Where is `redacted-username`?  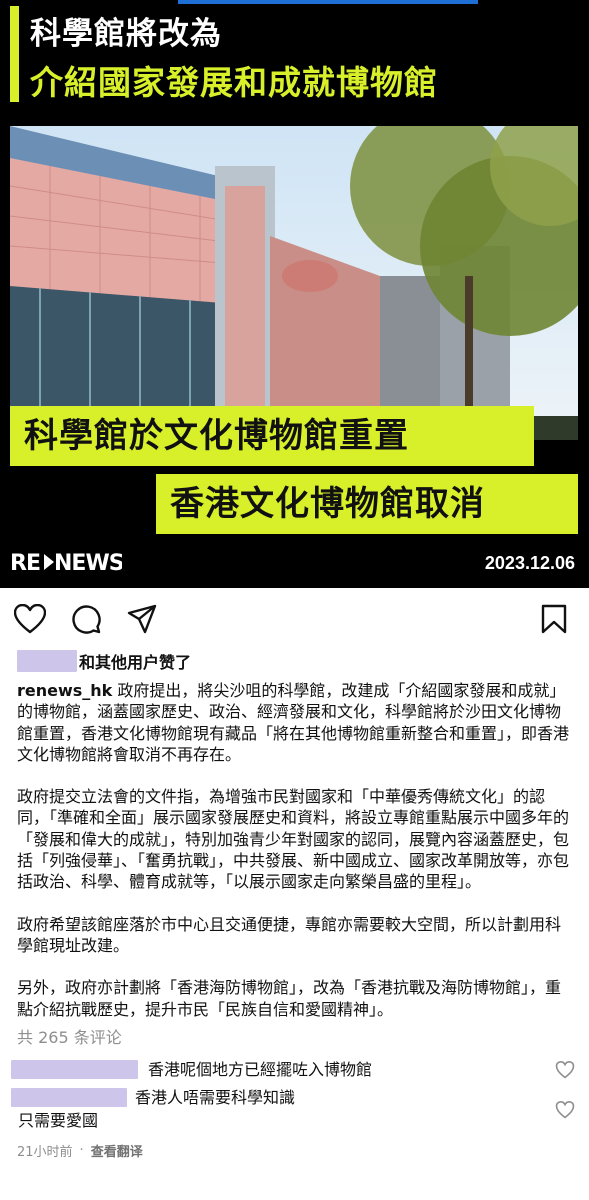 redacted-username is located at coordinates (47, 661).